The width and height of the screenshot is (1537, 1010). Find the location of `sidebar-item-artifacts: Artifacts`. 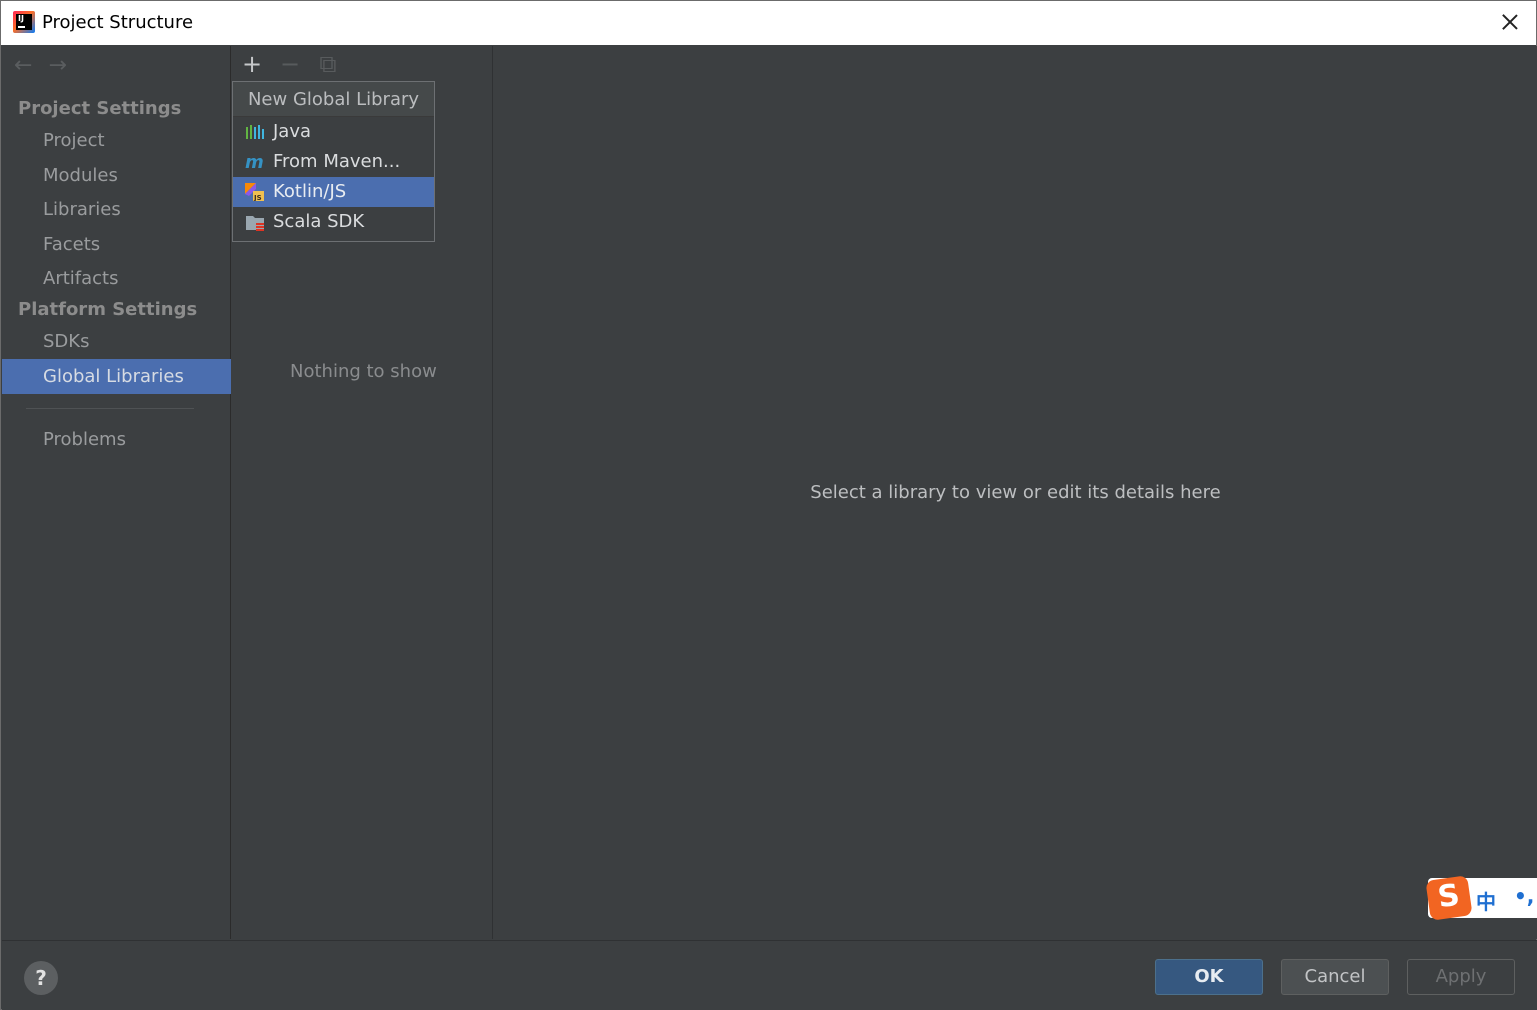

sidebar-item-artifacts: Artifacts is located at coordinates (116, 278).